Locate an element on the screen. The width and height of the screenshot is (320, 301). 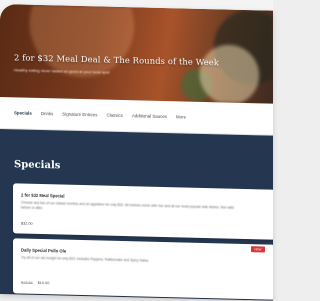
tab-more: More is located at coordinates (181, 116).